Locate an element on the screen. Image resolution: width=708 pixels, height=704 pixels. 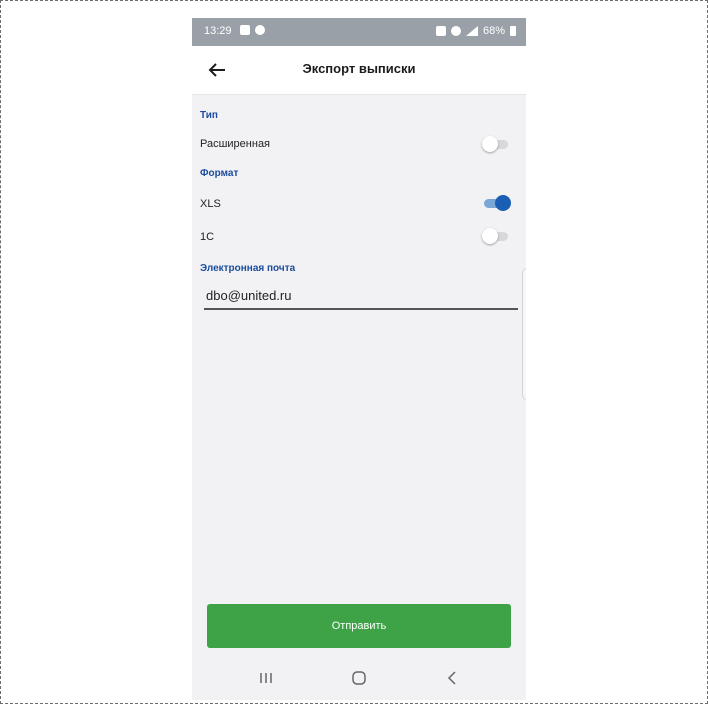
xls-toggle is located at coordinates (496, 203).